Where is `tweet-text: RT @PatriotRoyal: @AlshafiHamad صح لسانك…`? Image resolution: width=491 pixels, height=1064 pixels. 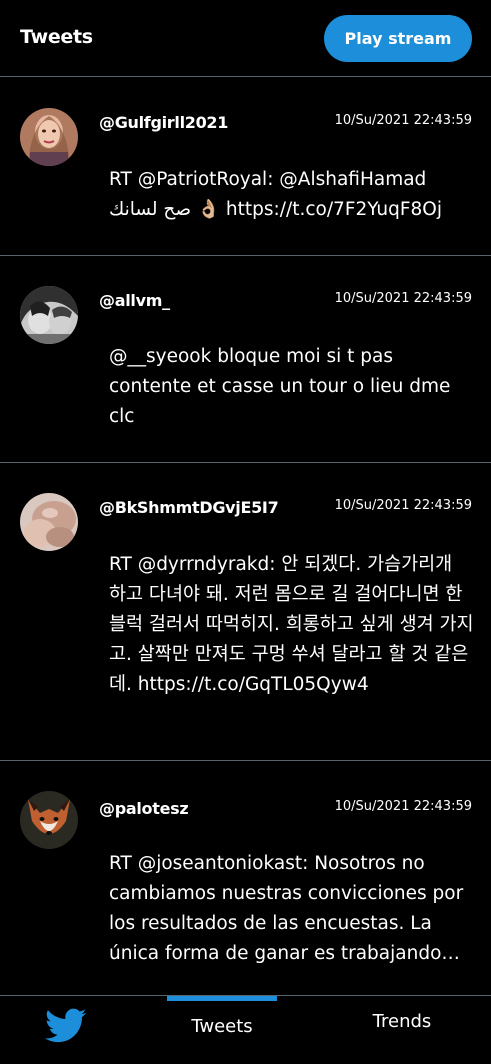 tweet-text: RT @PatriotRoyal: @AlshafiHamad صح لسانك… is located at coordinates (291, 195).